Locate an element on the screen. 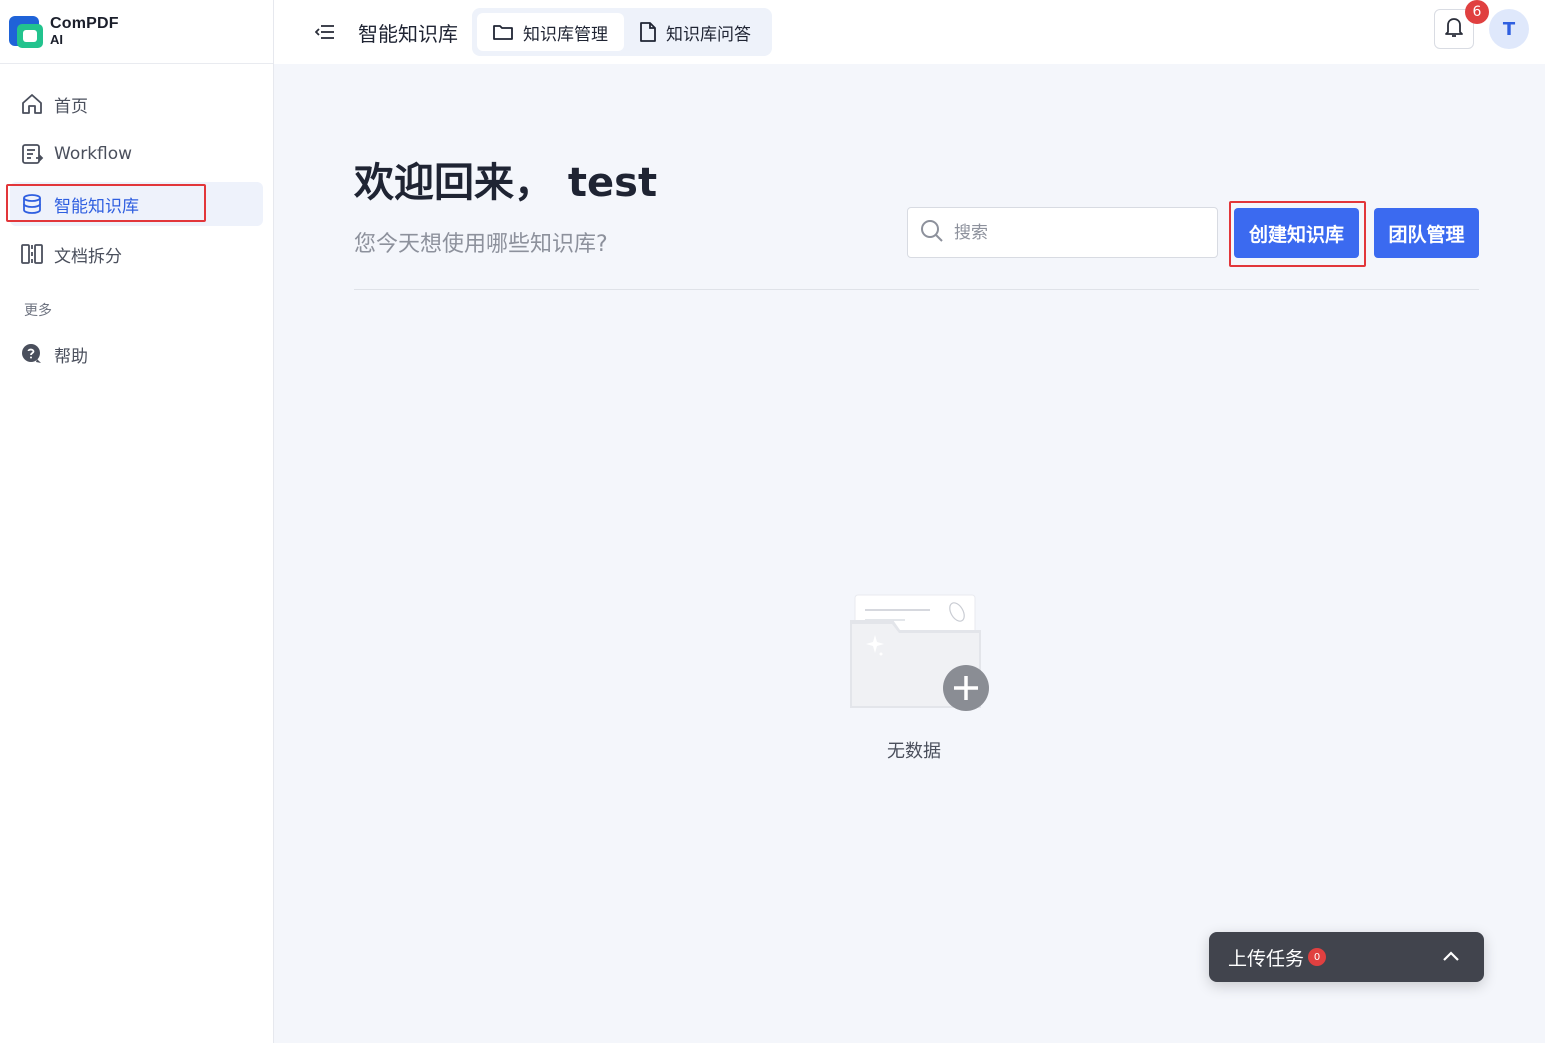 This screenshot has width=1545, height=1043. sidebar-item-label: 首页 is located at coordinates (71, 106).